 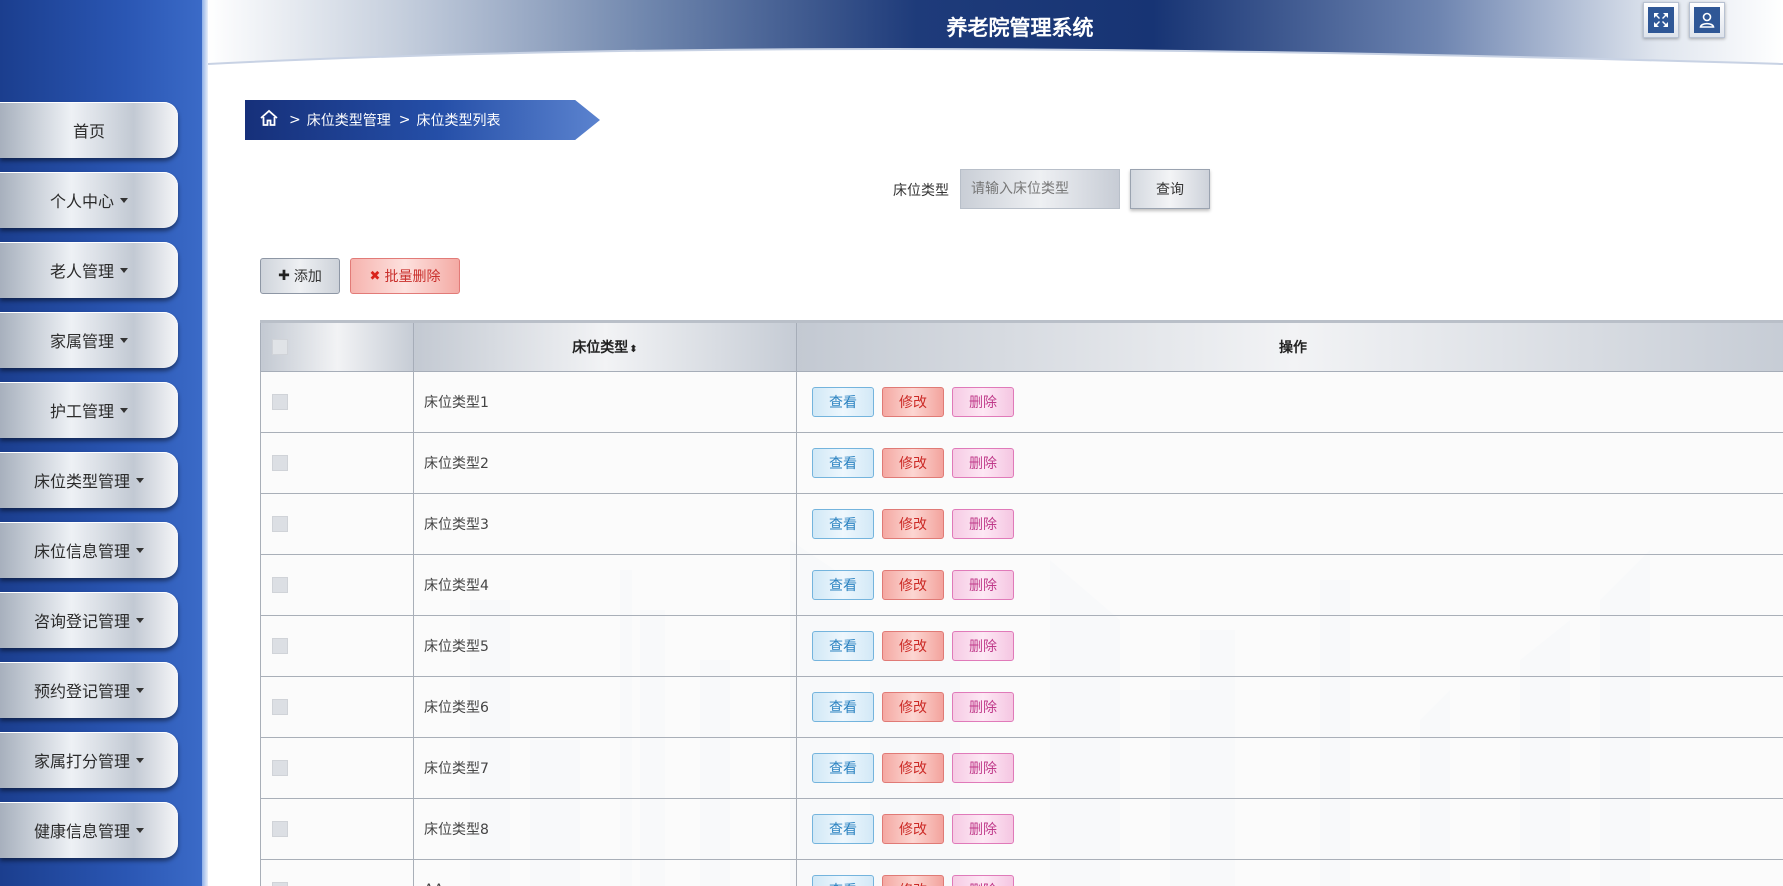 I want to click on search-button: 查询, so click(x=1170, y=189).